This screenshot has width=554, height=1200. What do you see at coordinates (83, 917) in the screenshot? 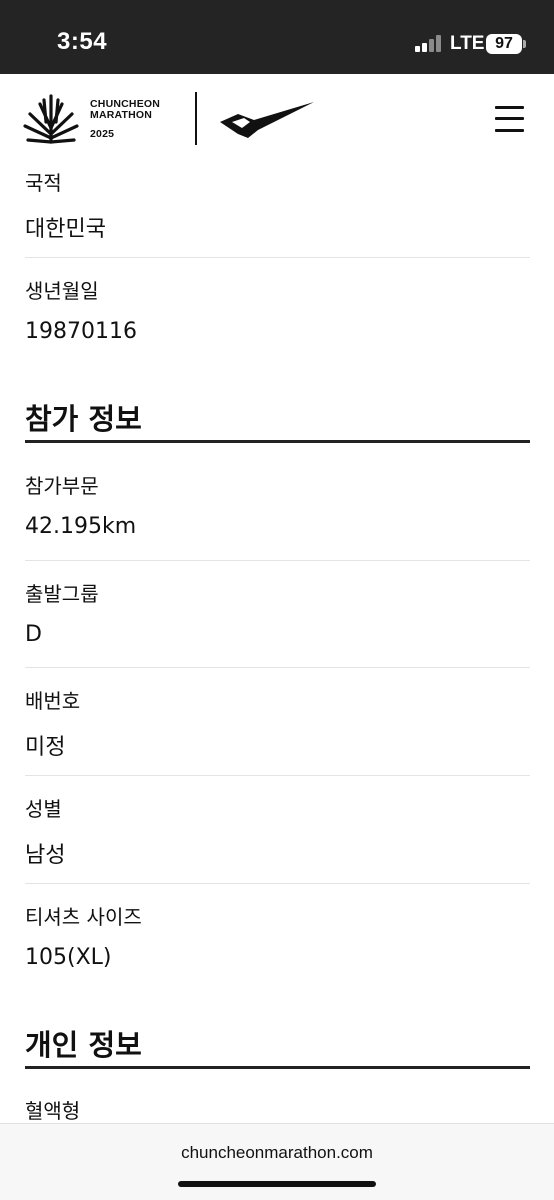
I see `tshirt-size-label: 티셔츠 사이즈` at bounding box center [83, 917].